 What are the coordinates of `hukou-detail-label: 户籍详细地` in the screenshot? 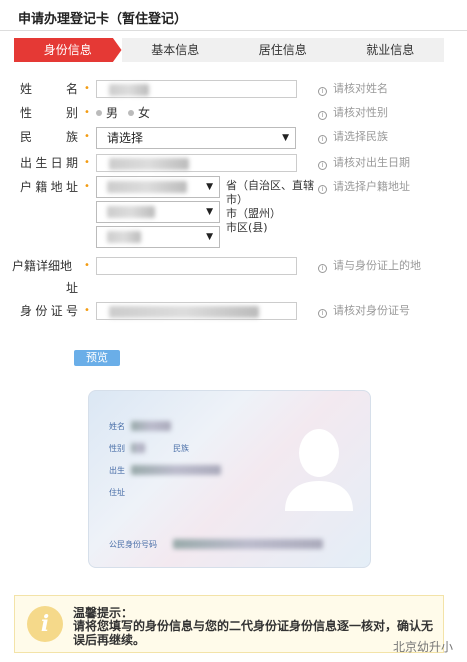 It's located at (42, 266).